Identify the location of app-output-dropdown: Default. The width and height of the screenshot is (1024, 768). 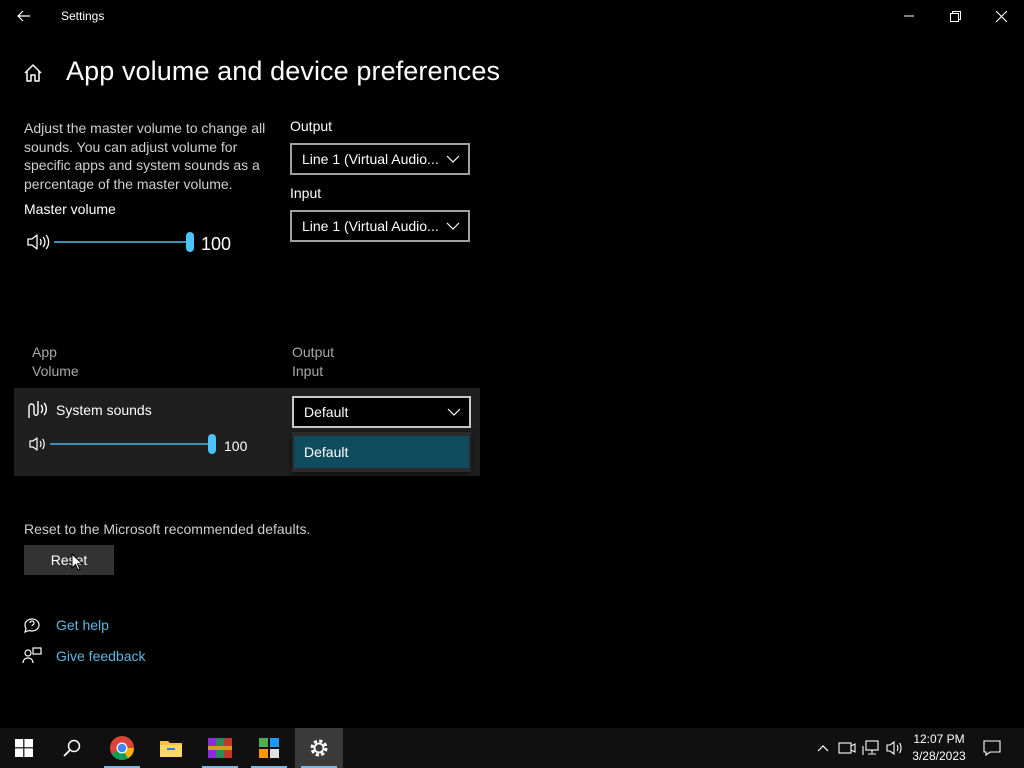
(381, 412).